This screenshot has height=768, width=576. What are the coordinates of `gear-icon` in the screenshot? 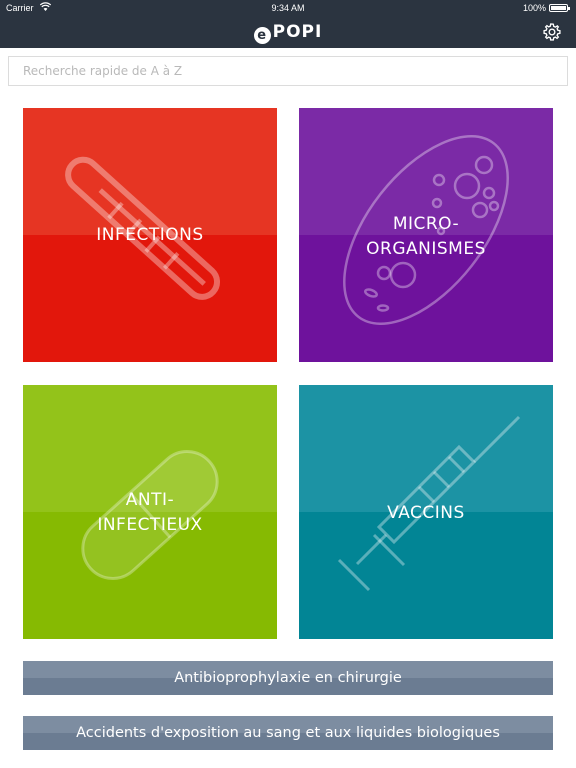 It's located at (552, 32).